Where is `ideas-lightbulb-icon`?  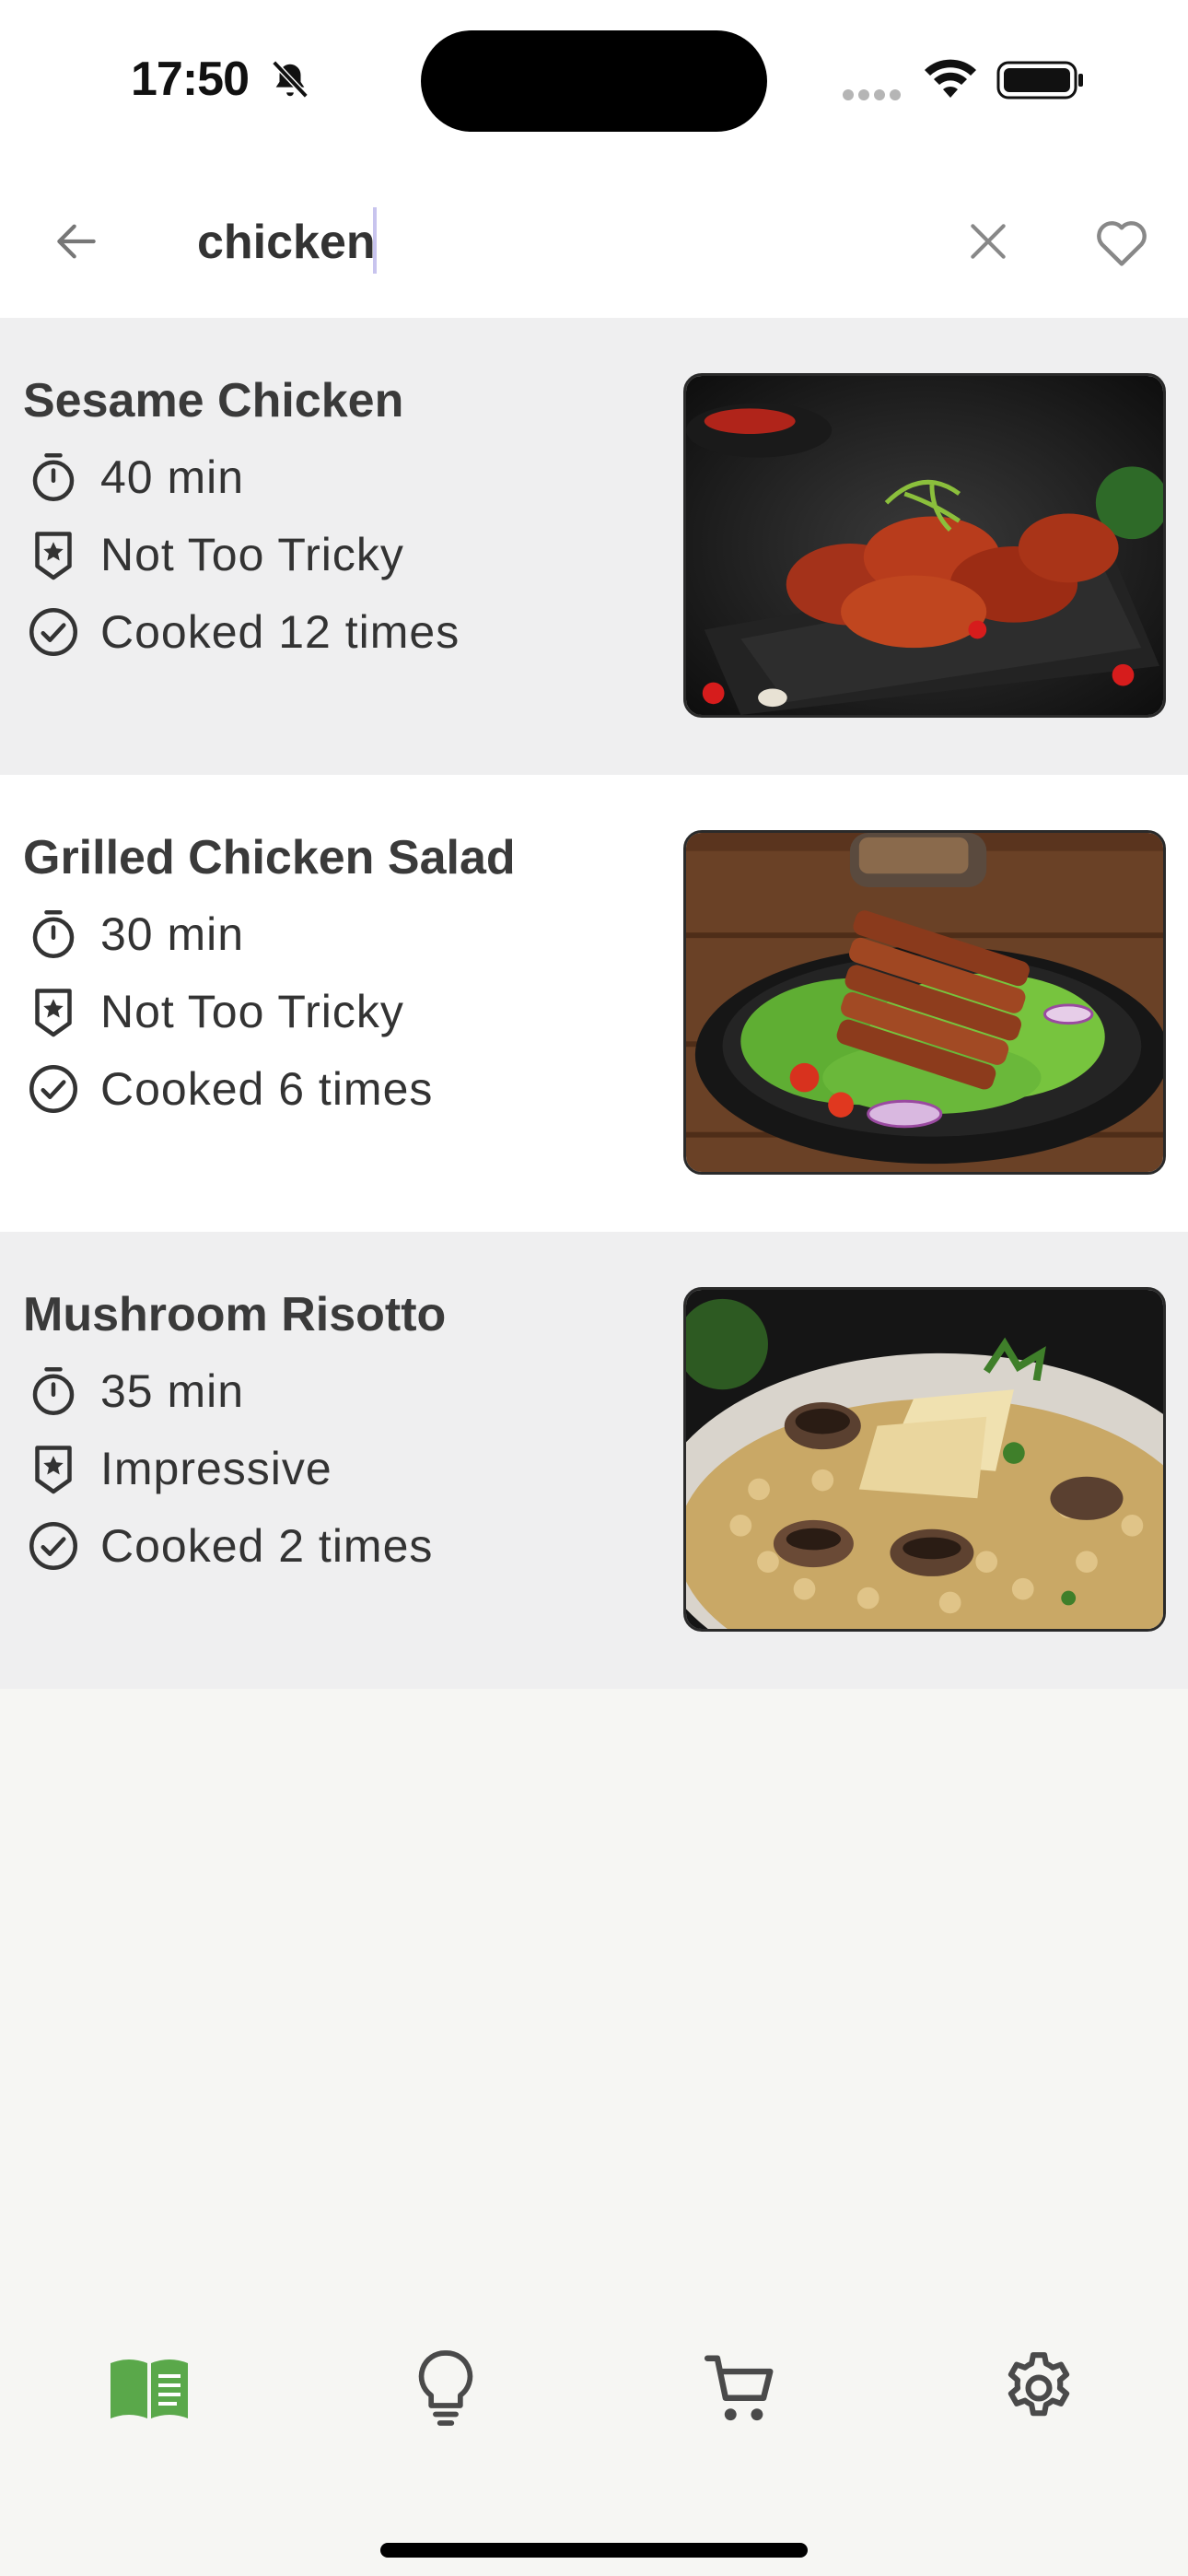 ideas-lightbulb-icon is located at coordinates (445, 2388).